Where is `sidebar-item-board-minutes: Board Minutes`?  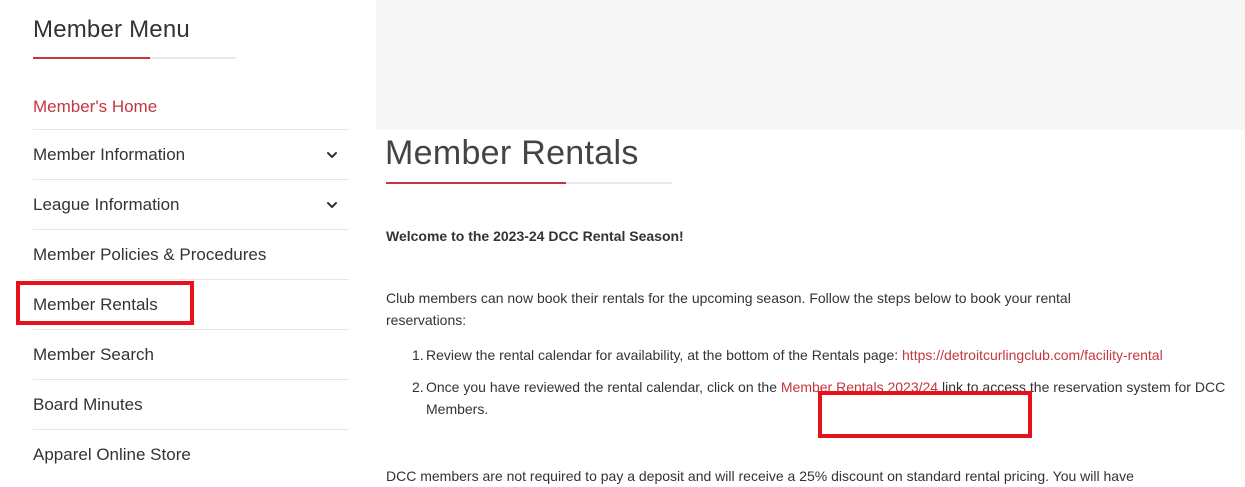 sidebar-item-board-minutes: Board Minutes is located at coordinates (191, 405).